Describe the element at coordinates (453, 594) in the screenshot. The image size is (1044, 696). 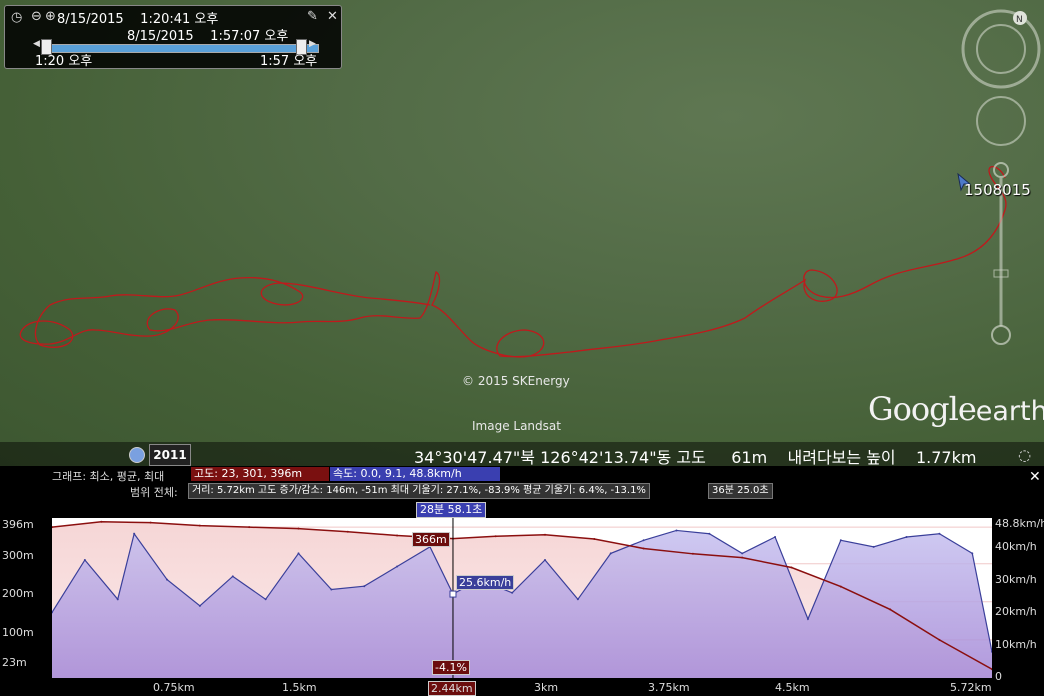
I see `cursor-speed-marker` at that location.